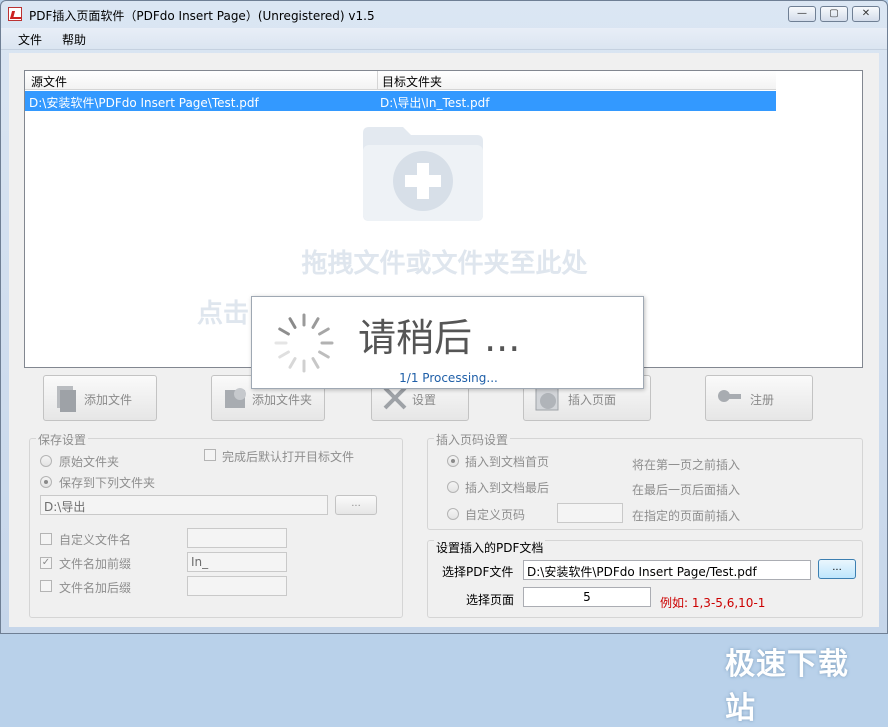 The width and height of the screenshot is (888, 727). I want to click on prefix-label: 文件名加前缀, so click(95, 564).